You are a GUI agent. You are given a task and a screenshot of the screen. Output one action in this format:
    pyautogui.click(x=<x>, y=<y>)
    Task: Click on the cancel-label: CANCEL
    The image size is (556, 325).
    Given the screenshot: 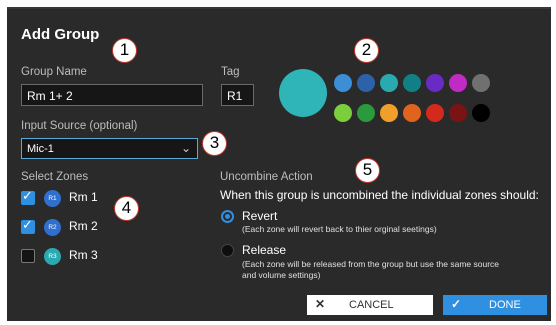 What is the action you would take?
    pyautogui.click(x=371, y=305)
    